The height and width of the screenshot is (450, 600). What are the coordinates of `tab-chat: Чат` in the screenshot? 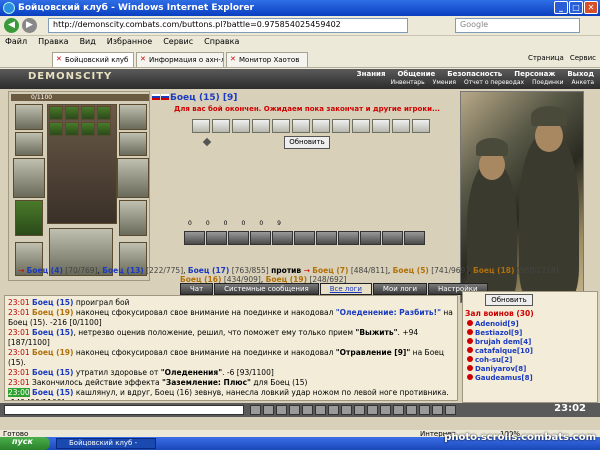 It's located at (197, 289).